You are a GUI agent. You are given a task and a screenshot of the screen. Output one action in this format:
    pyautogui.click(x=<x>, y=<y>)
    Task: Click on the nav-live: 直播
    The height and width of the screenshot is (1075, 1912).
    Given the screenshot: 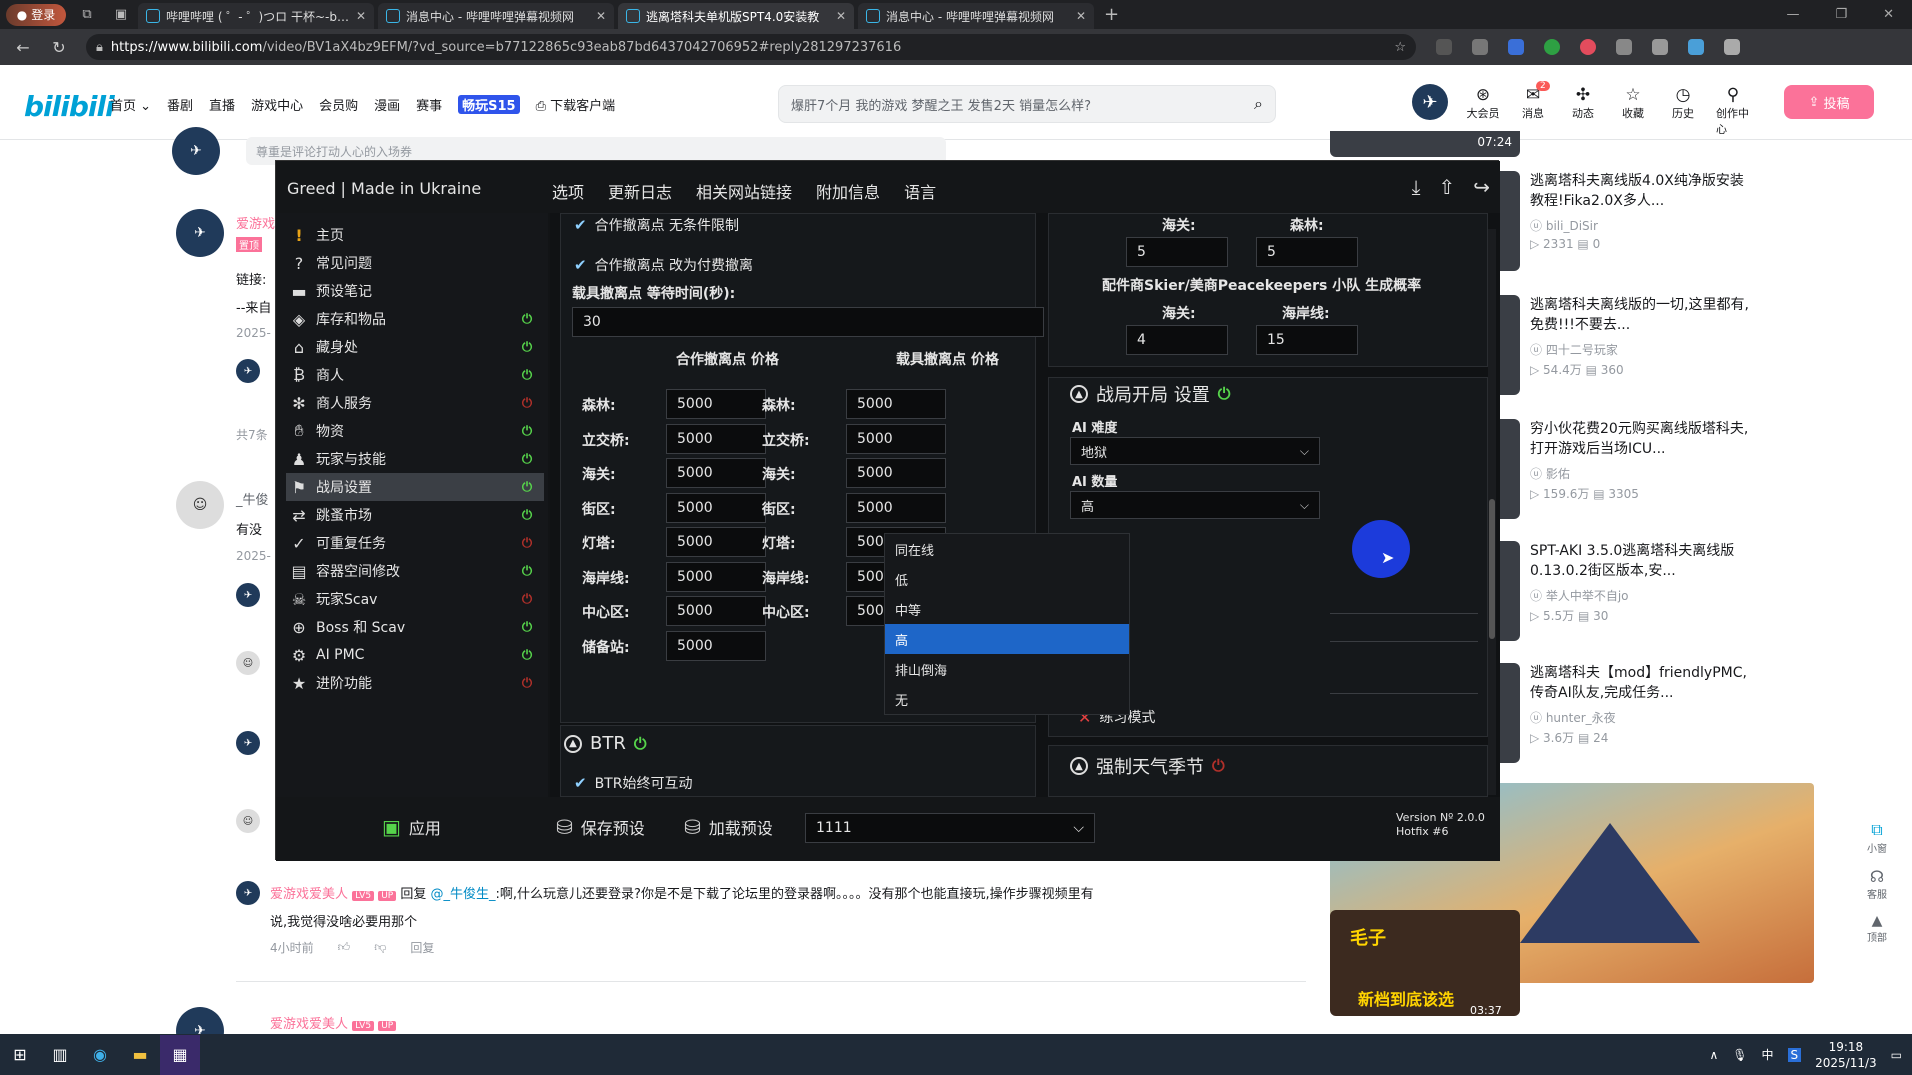 What is the action you would take?
    pyautogui.click(x=222, y=104)
    